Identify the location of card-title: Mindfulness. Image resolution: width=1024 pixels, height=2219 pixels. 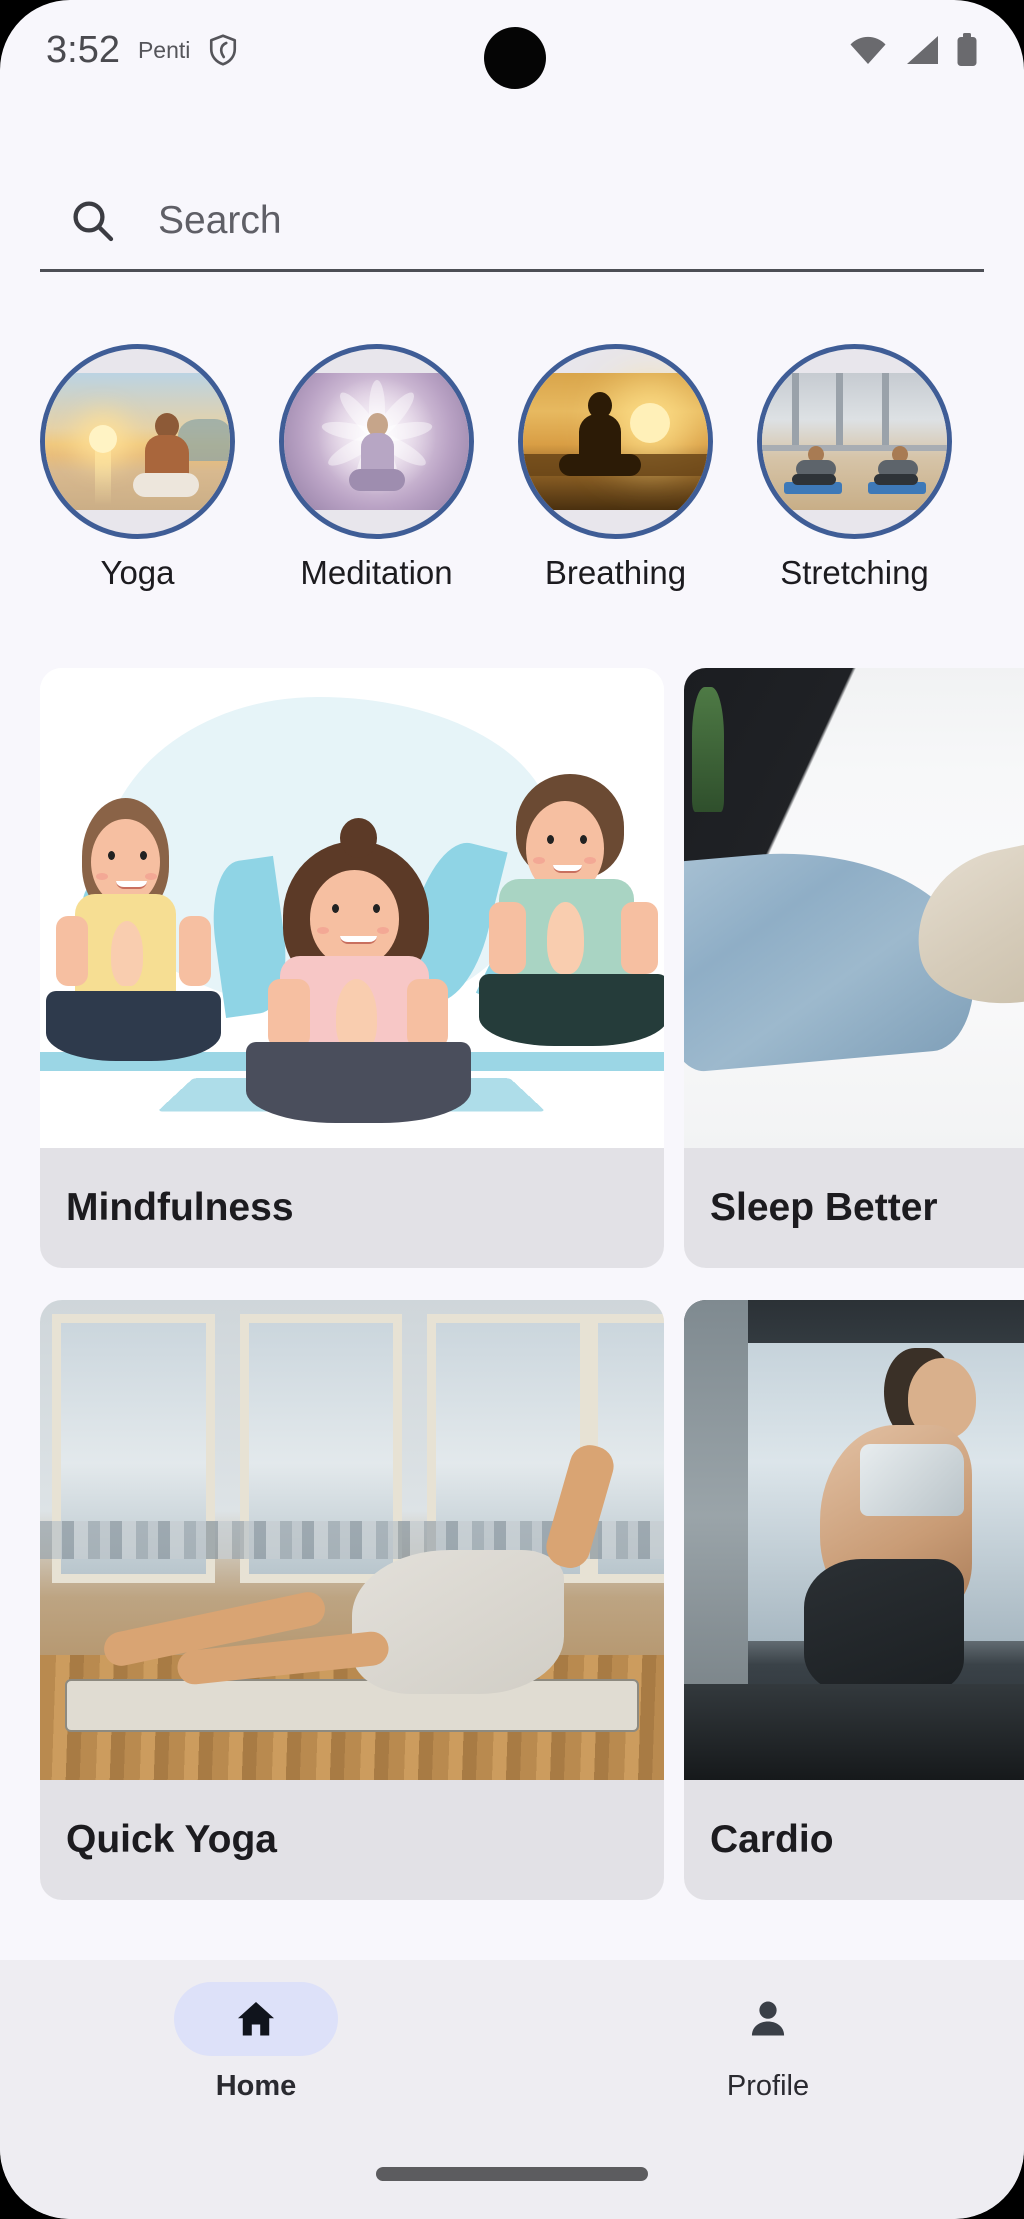
(180, 1207).